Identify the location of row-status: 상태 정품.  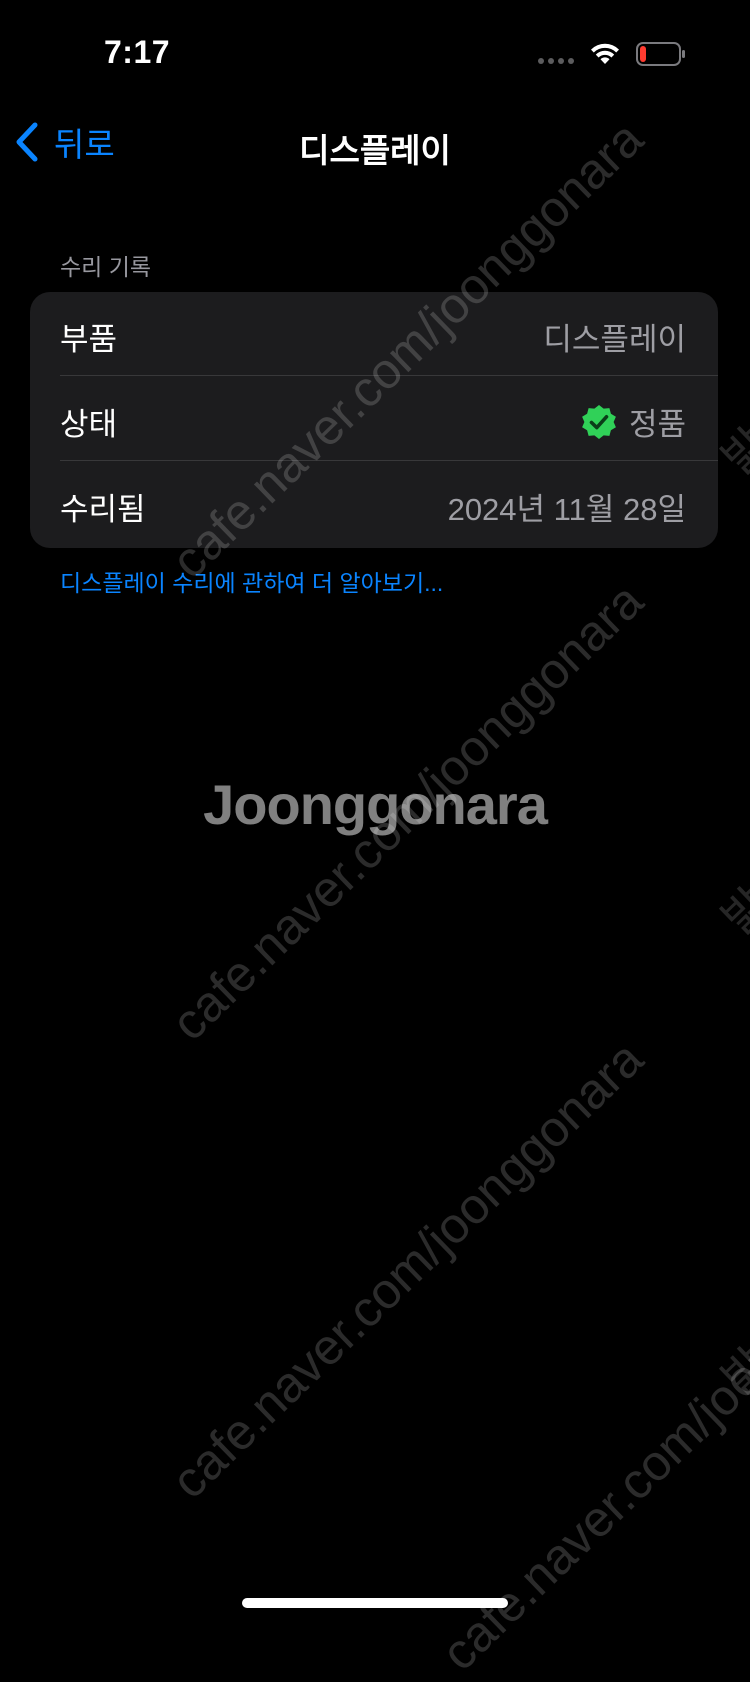
(374, 419).